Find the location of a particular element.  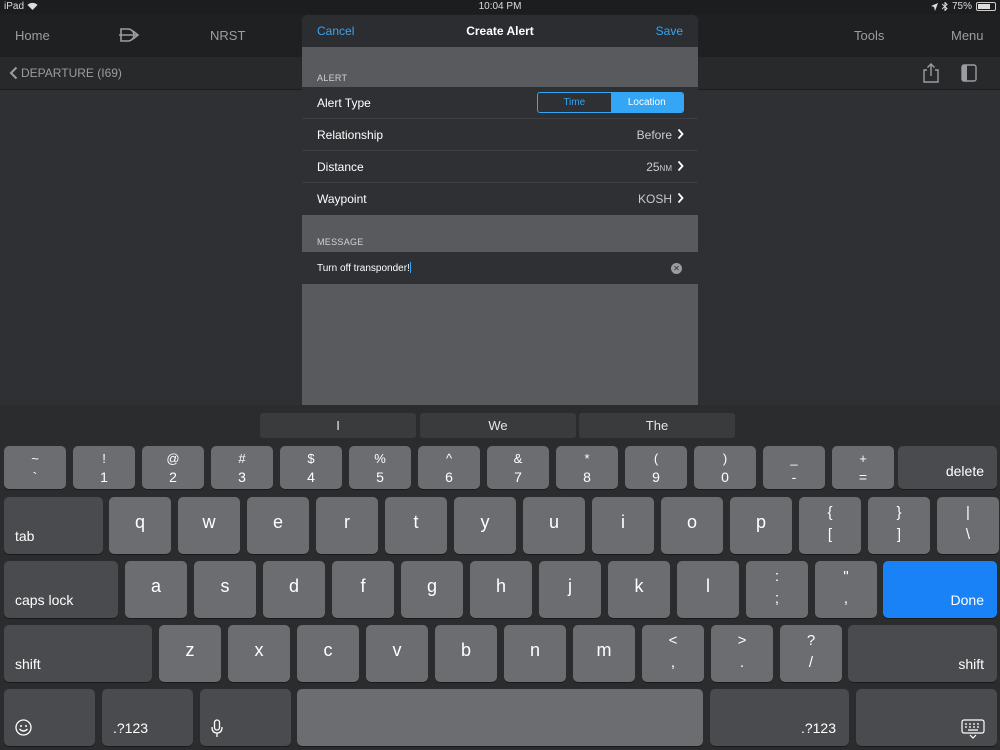

key-6: ^ 6 is located at coordinates (449, 467).